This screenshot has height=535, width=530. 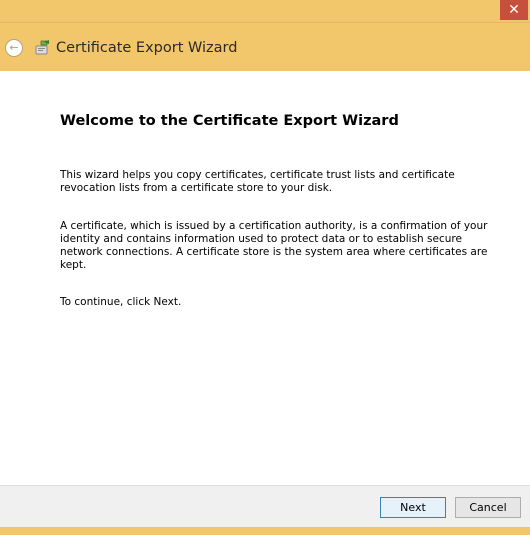 I want to click on certificate-wizard-icon, so click(x=42, y=47).